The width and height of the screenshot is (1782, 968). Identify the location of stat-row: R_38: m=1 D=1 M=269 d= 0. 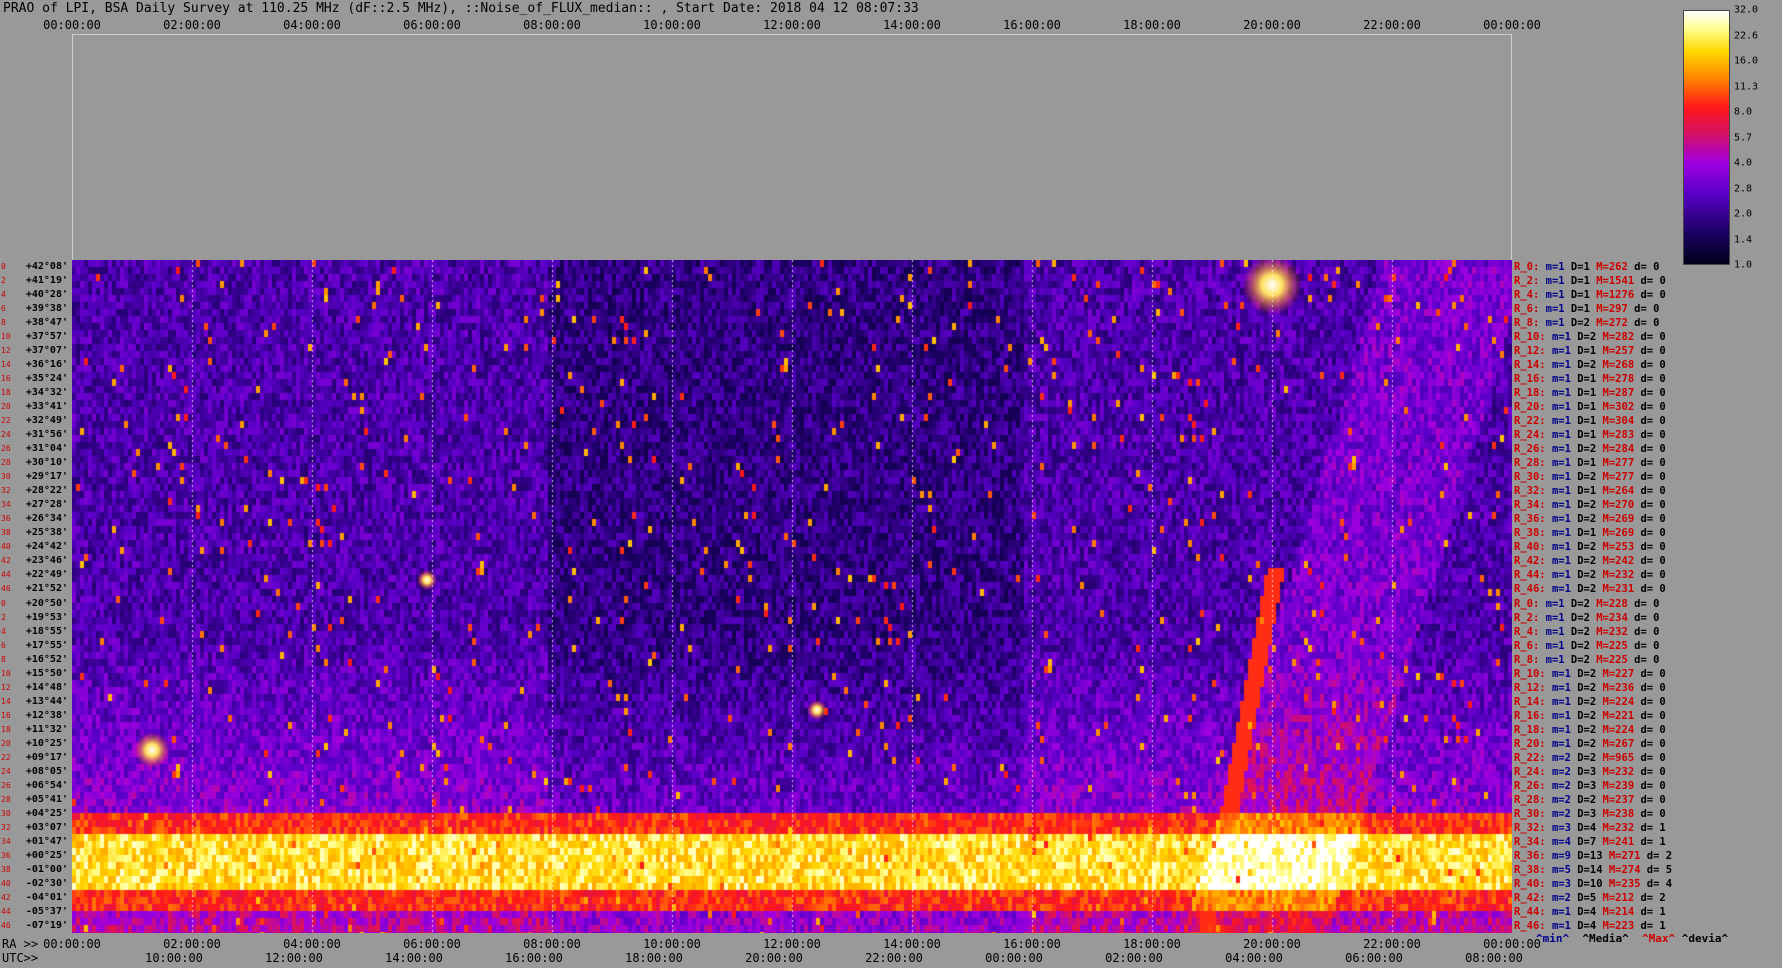
(1590, 533).